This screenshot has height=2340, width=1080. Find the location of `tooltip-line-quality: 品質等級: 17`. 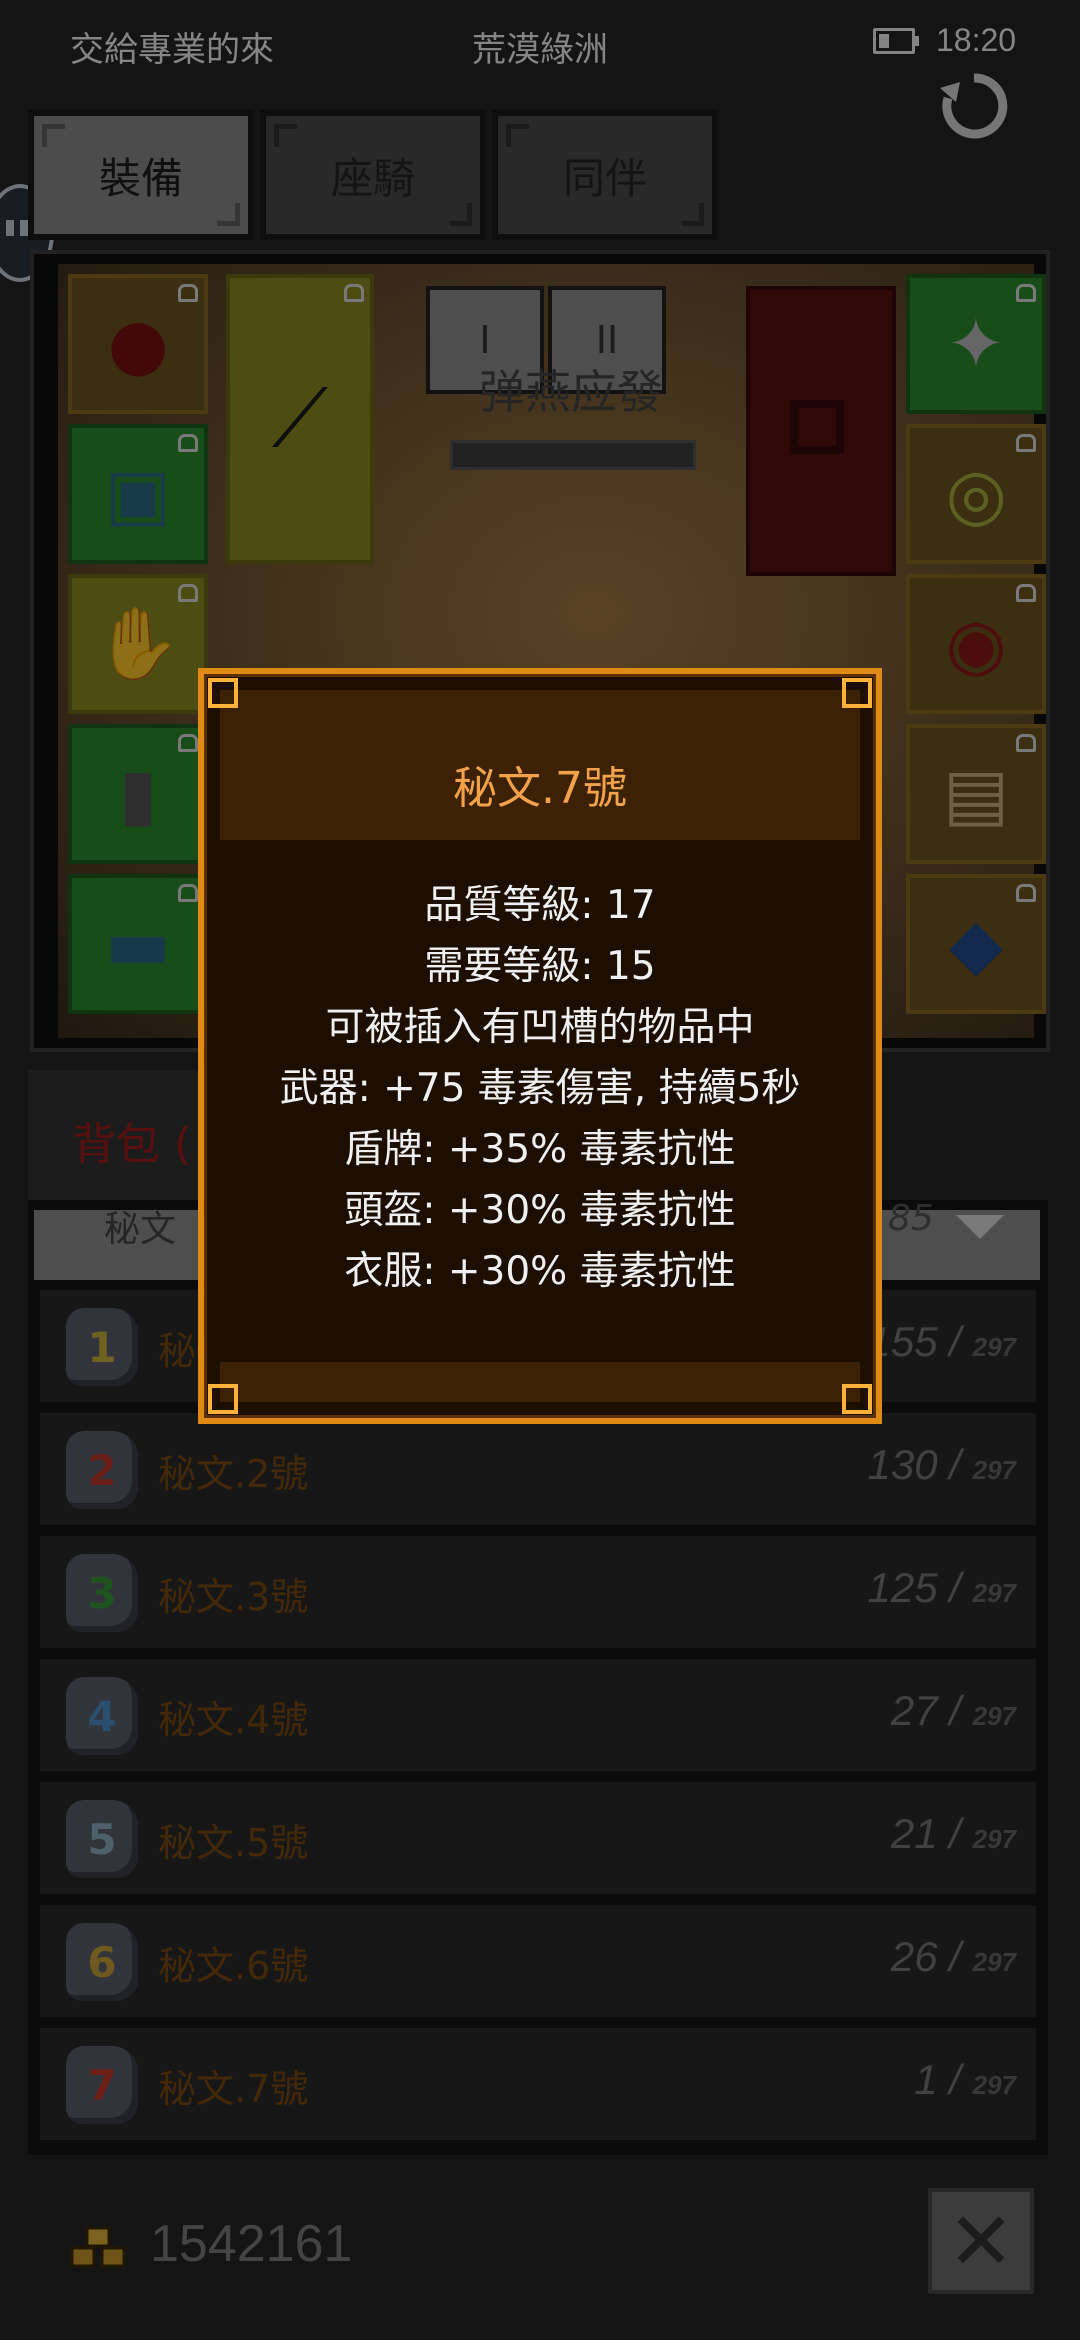

tooltip-line-quality: 品質等級: 17 is located at coordinates (540, 905).